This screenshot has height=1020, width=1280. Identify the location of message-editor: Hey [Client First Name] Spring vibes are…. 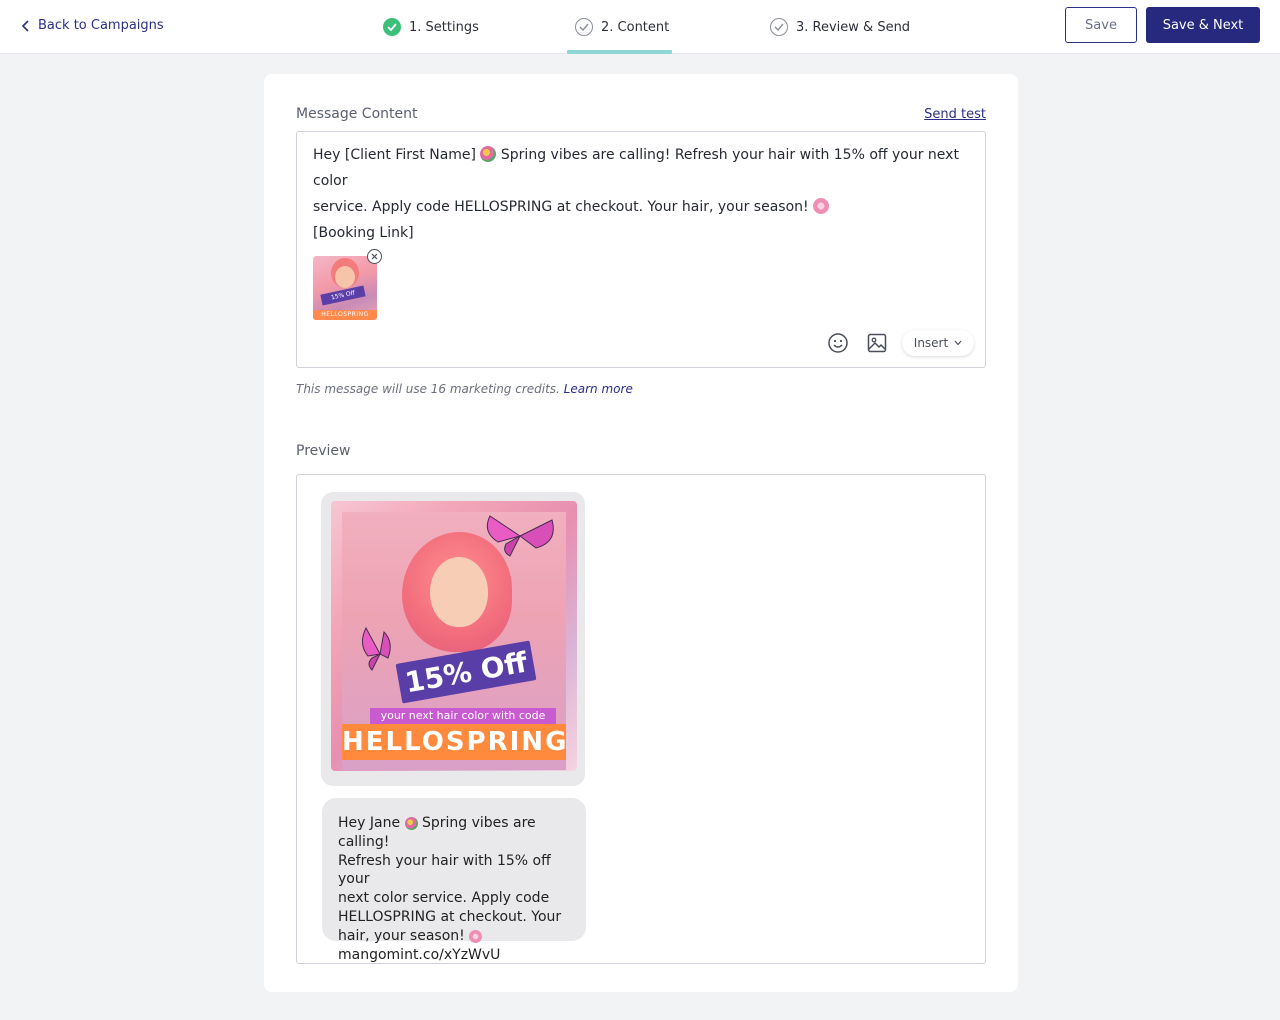
(641, 249).